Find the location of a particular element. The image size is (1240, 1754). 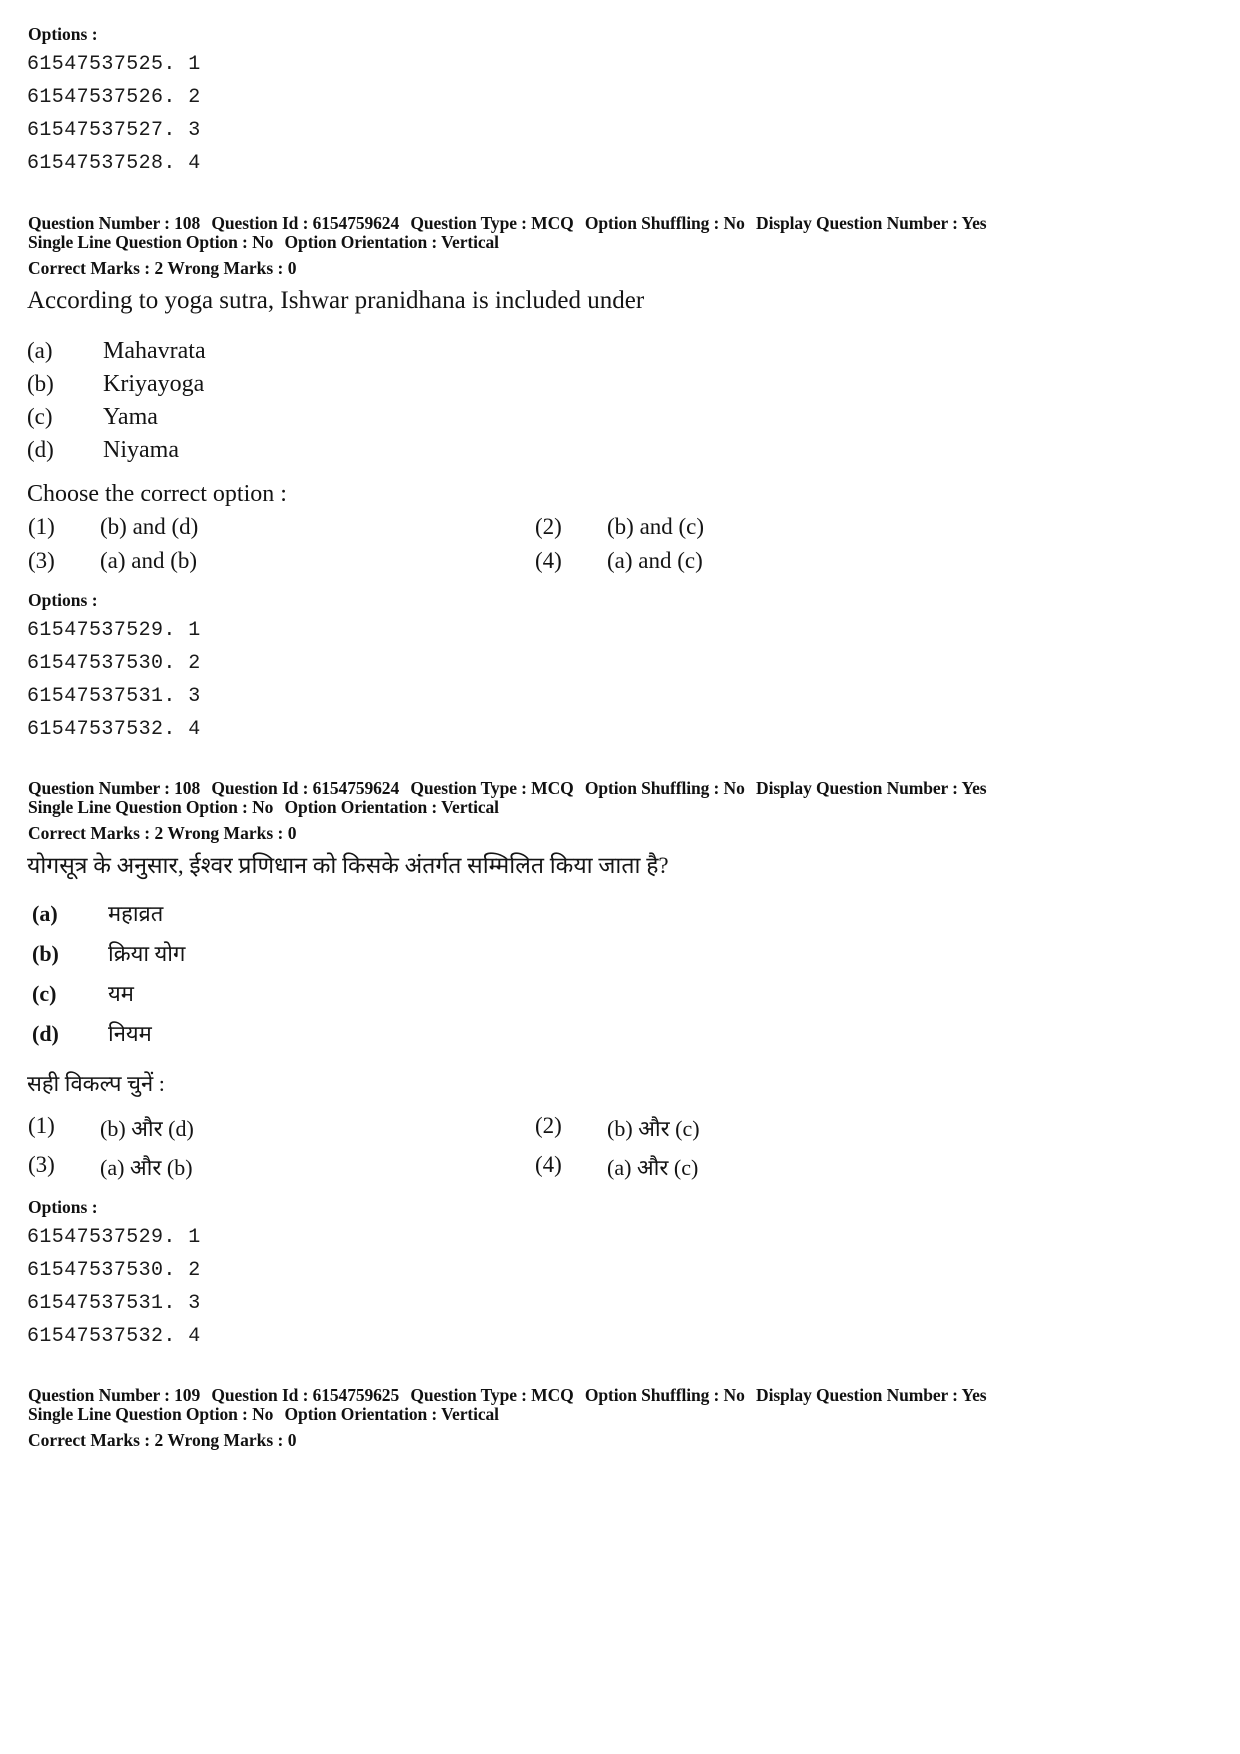

option-id: 61547537528. 4 is located at coordinates (114, 163).